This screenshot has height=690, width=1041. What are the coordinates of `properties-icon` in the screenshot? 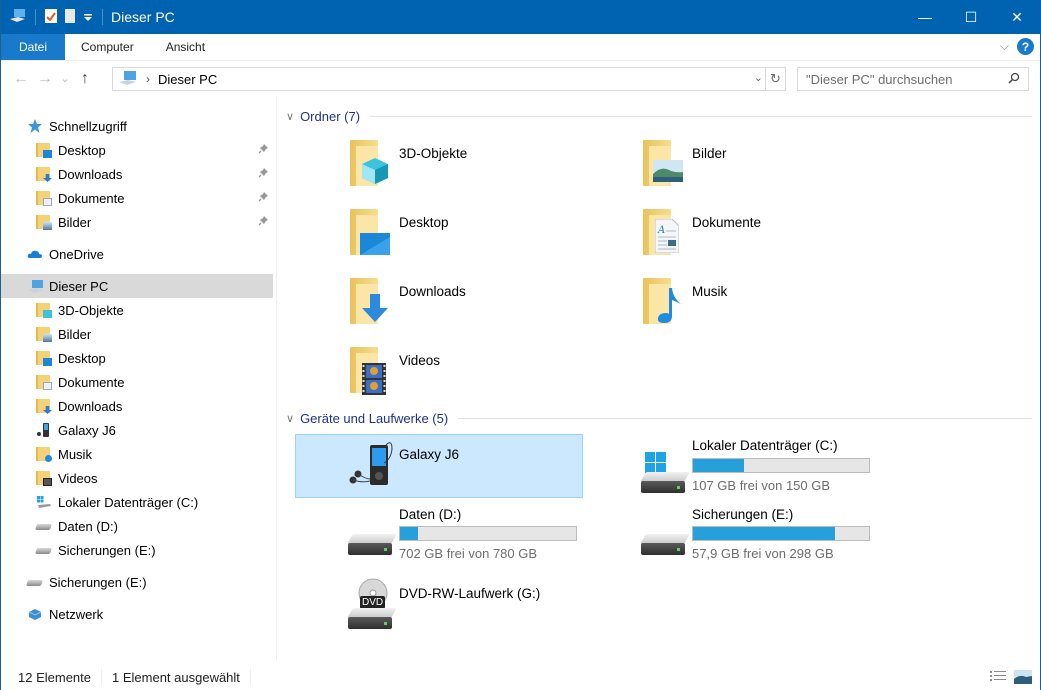 It's located at (51, 17).